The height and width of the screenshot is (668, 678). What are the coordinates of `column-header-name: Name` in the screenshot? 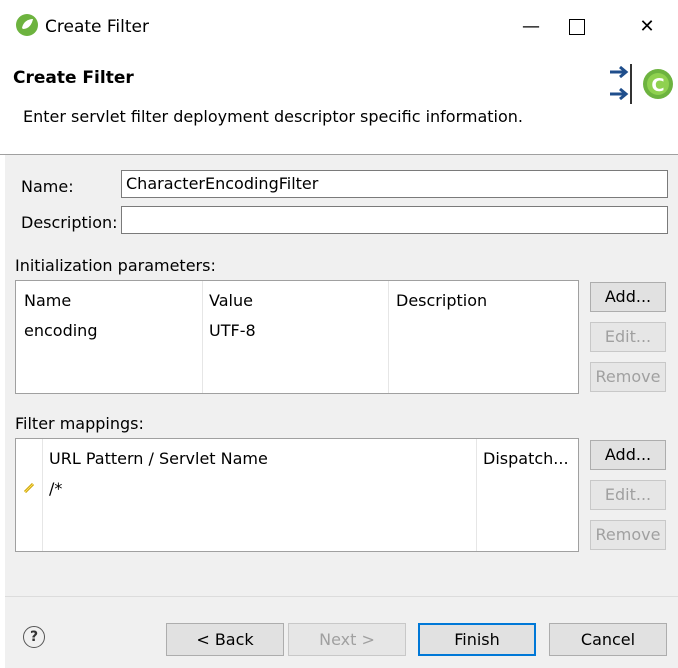 It's located at (47, 300).